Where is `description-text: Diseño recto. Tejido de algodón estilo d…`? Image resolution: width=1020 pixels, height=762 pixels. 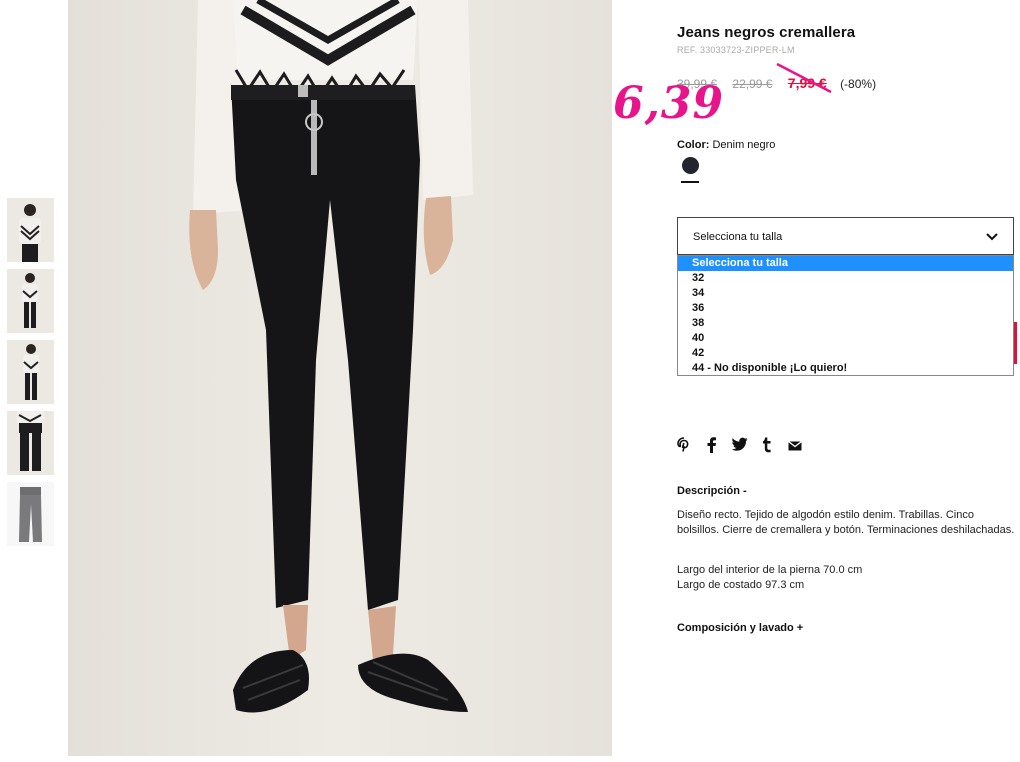
description-text: Diseño recto. Tejido de algodón estilo d… is located at coordinates (846, 522).